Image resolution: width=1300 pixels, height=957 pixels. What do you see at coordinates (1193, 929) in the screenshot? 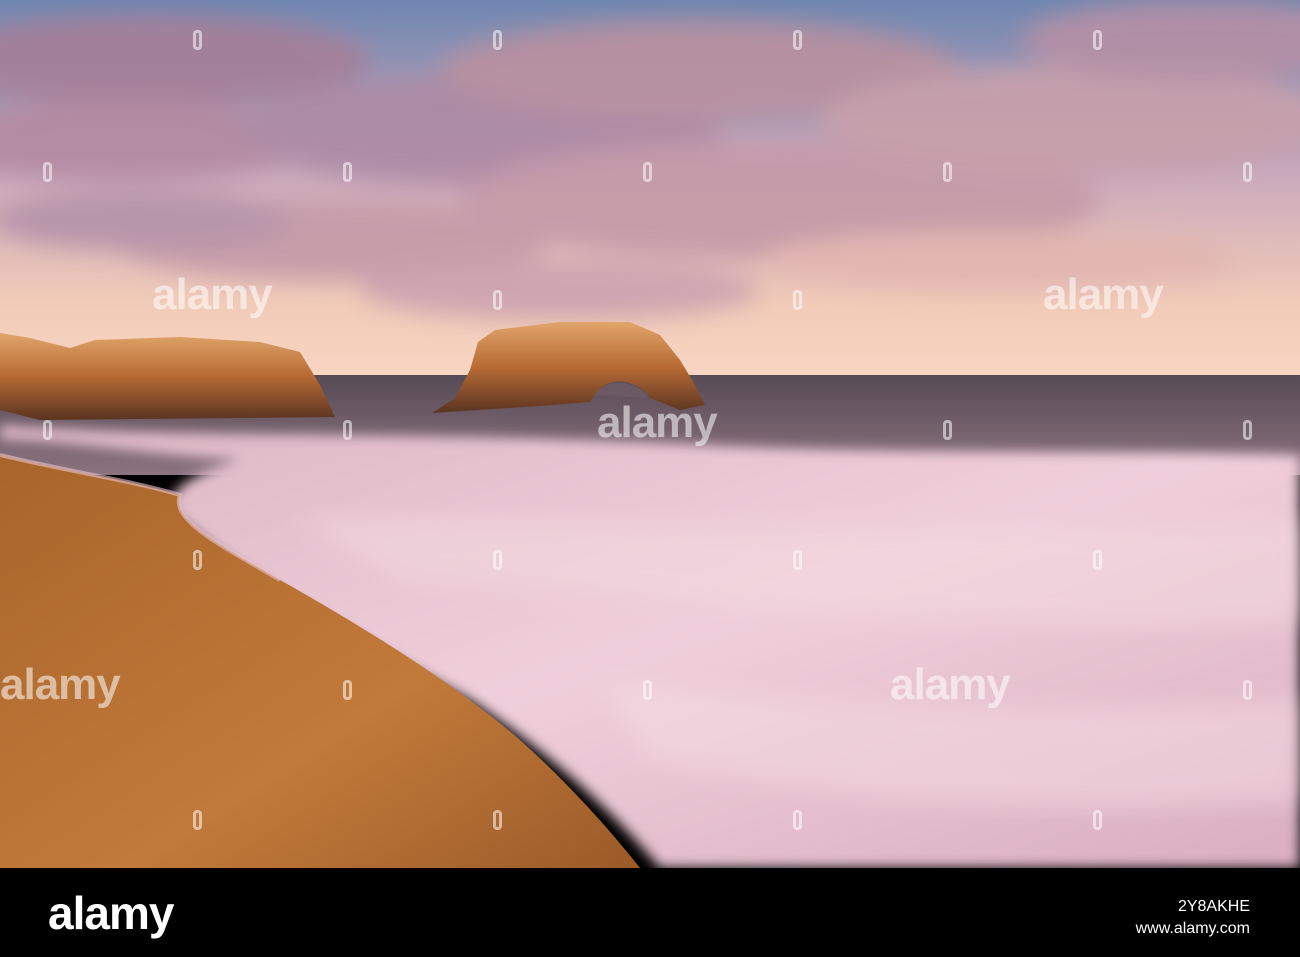
I see `site-url: www.alamy.com` at bounding box center [1193, 929].